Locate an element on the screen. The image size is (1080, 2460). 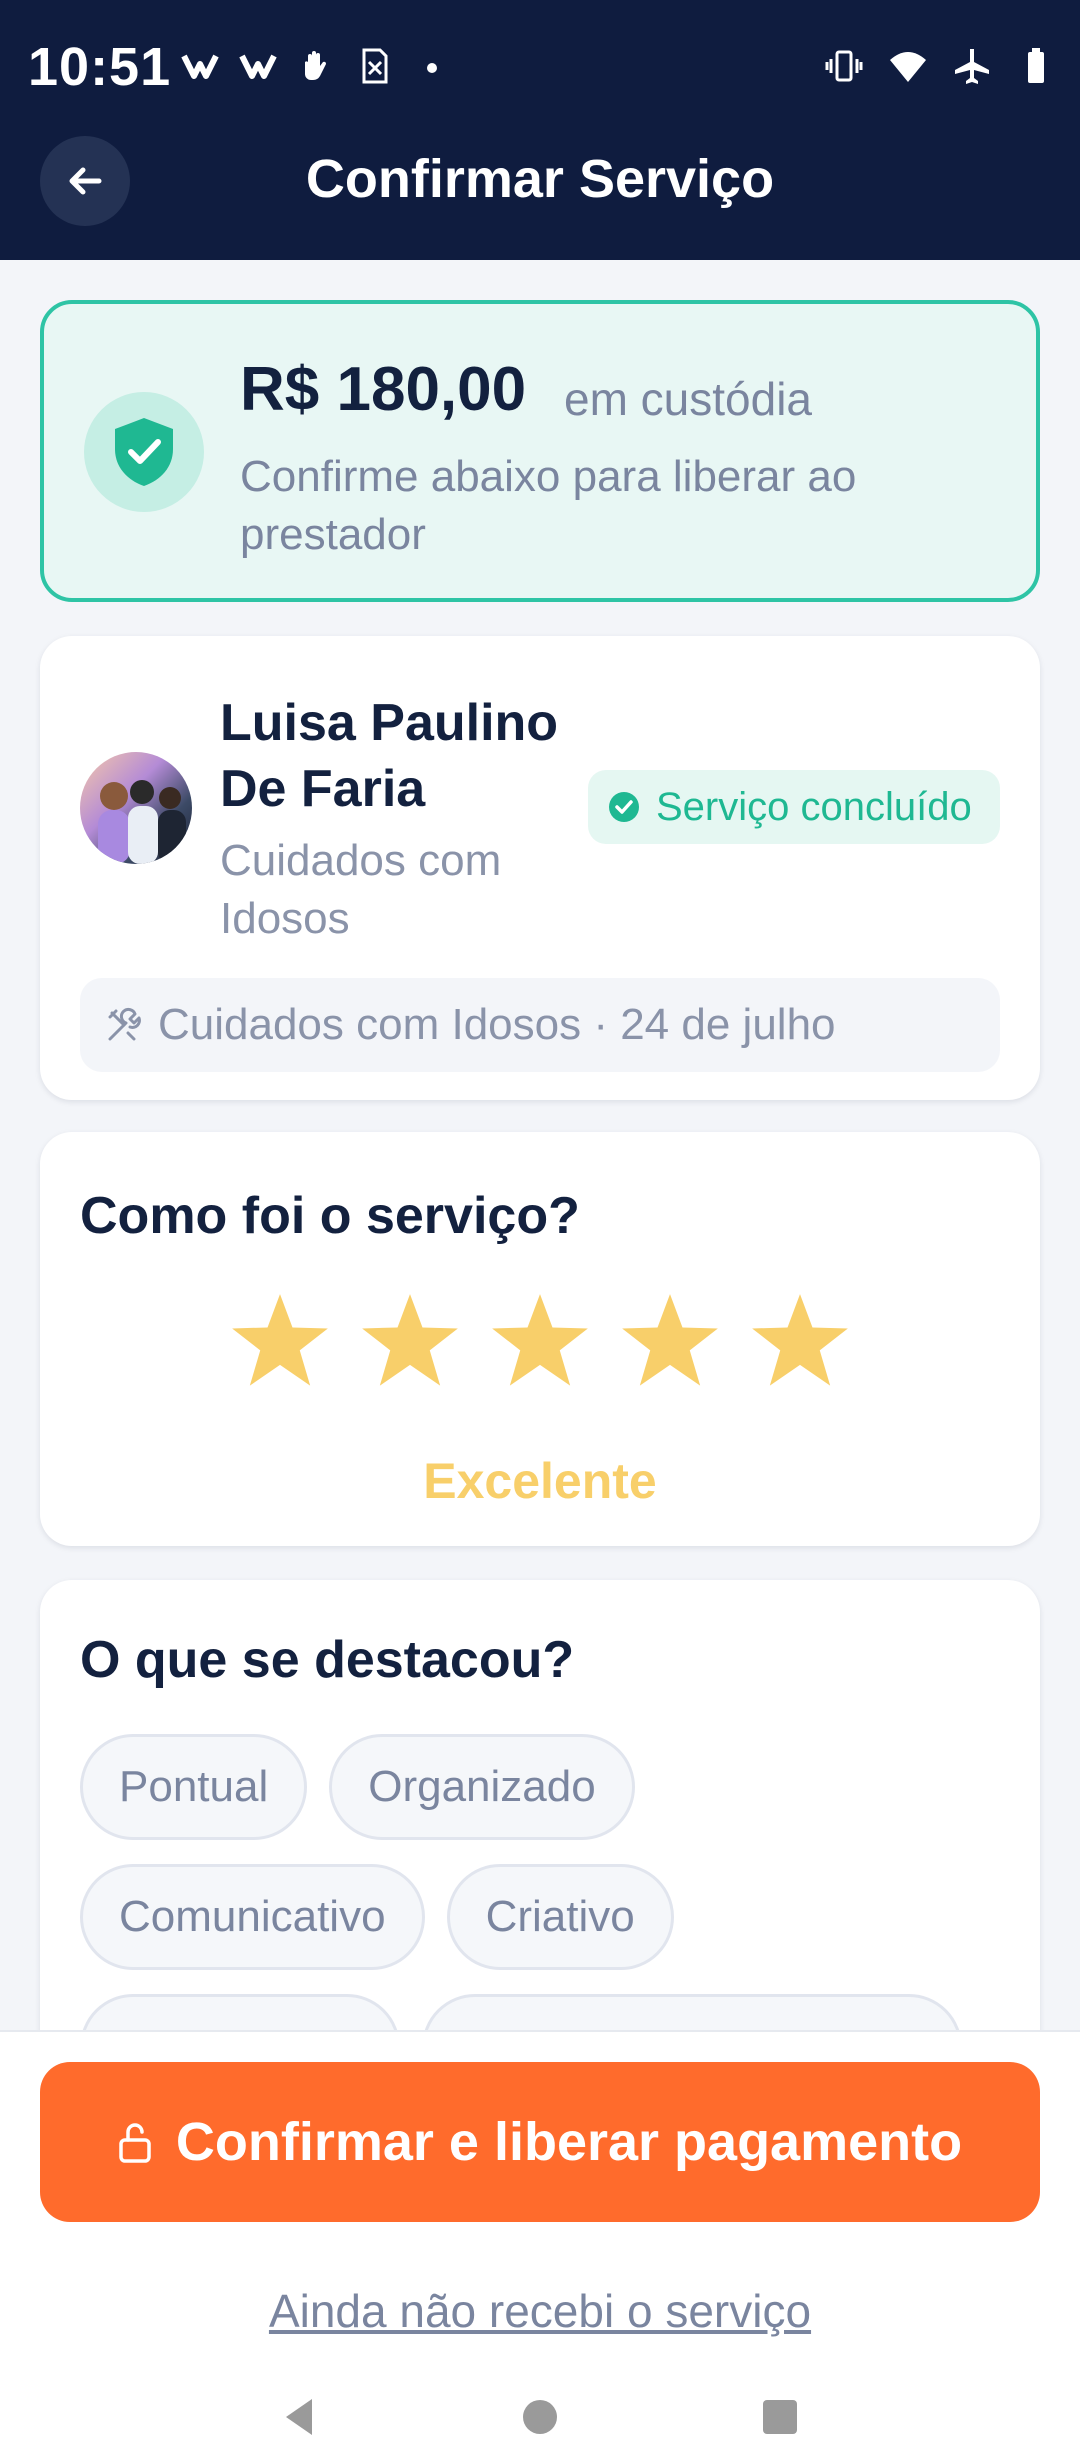
nav-home-icon is located at coordinates (540, 2417).